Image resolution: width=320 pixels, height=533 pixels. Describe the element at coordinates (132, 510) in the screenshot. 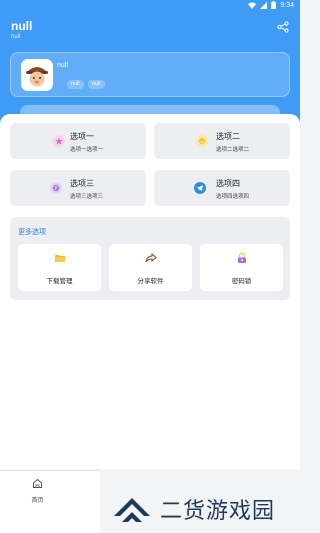

I see `watermark-logo-icon` at that location.